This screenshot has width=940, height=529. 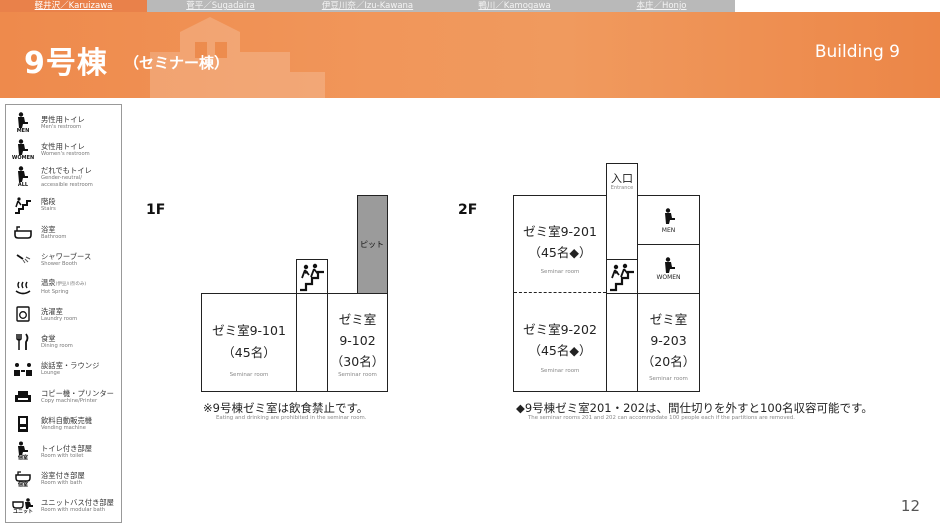 I want to click on legend-item: シャワーブース Shower Booth, so click(x=63, y=259).